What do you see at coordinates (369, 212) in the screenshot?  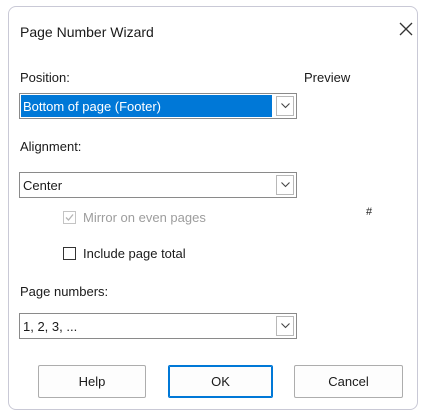 I see `preview-page-number: #` at bounding box center [369, 212].